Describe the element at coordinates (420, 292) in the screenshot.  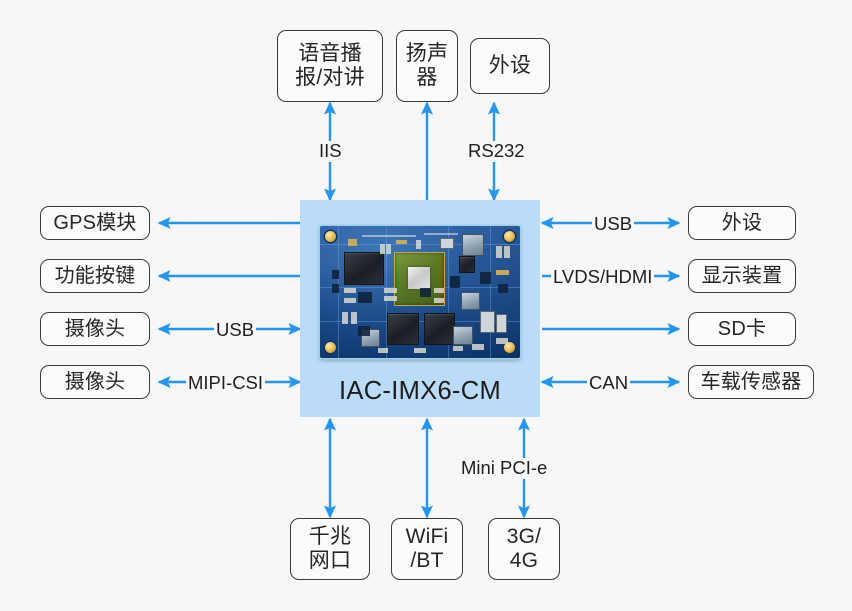
I see `pcb-photo` at that location.